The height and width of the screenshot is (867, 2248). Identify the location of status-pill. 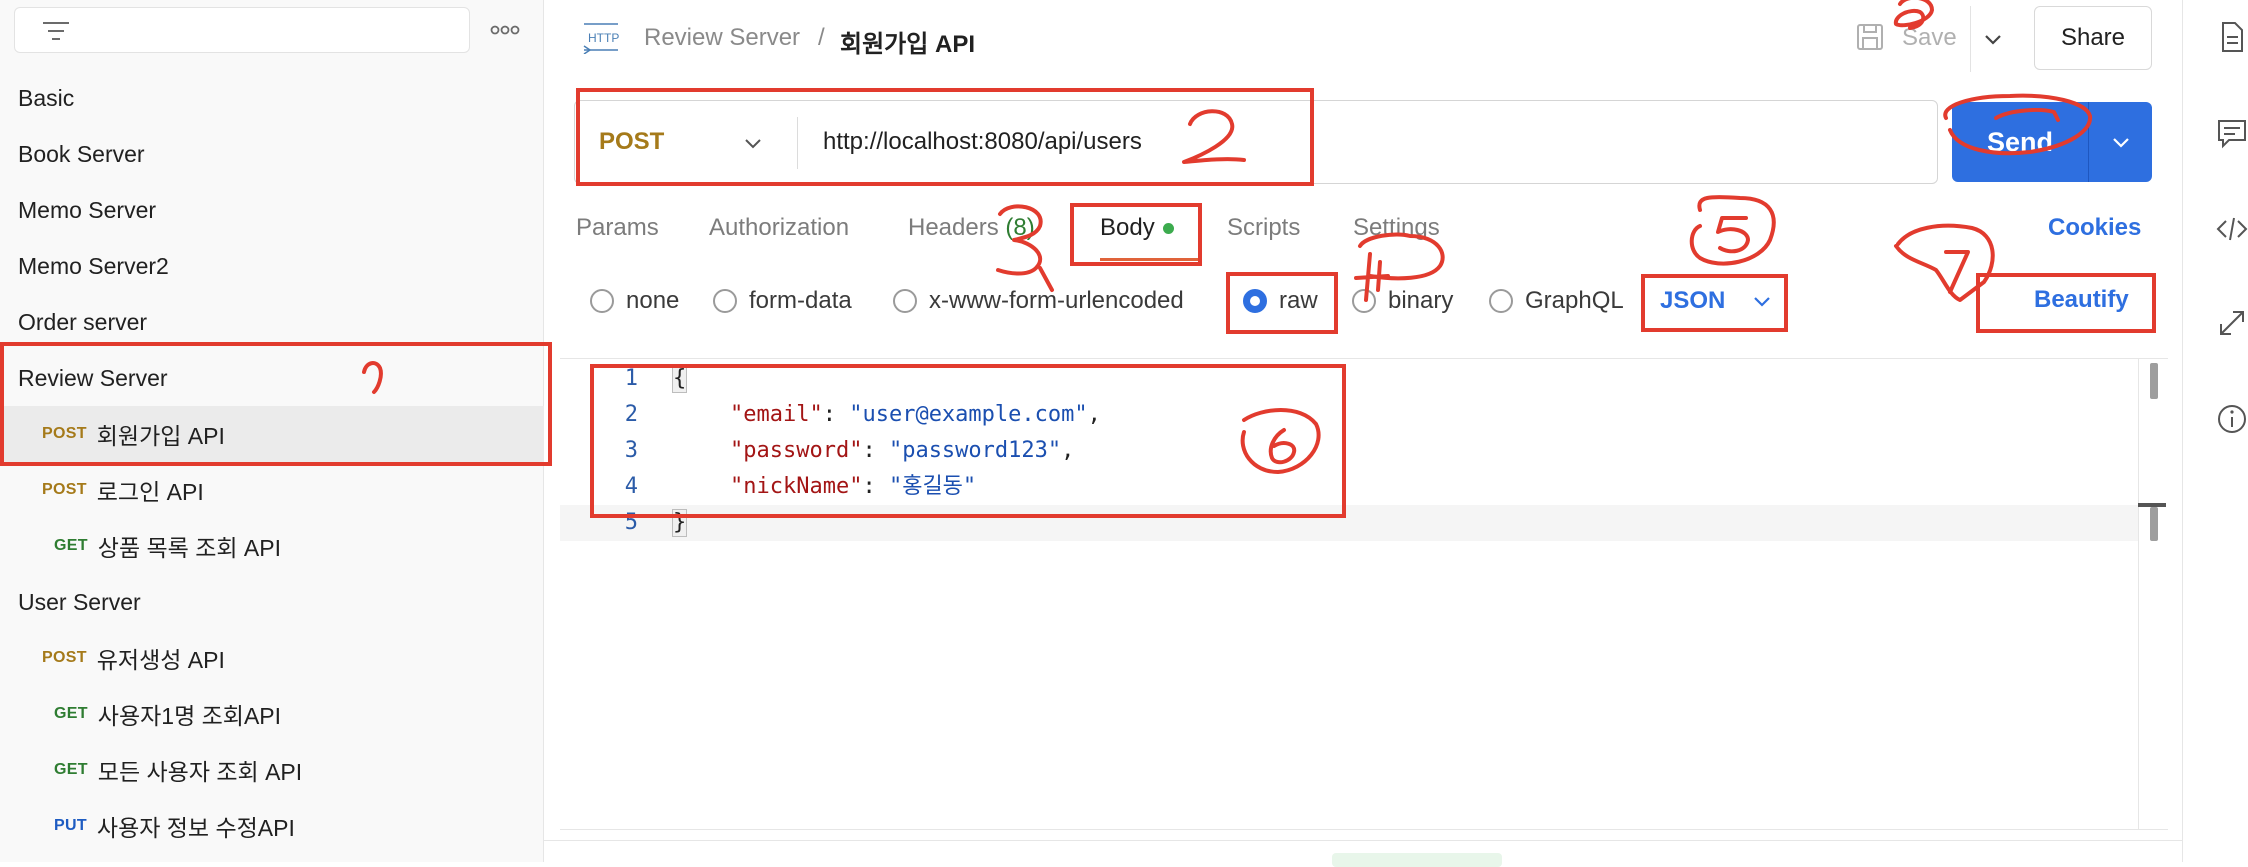
(1417, 860).